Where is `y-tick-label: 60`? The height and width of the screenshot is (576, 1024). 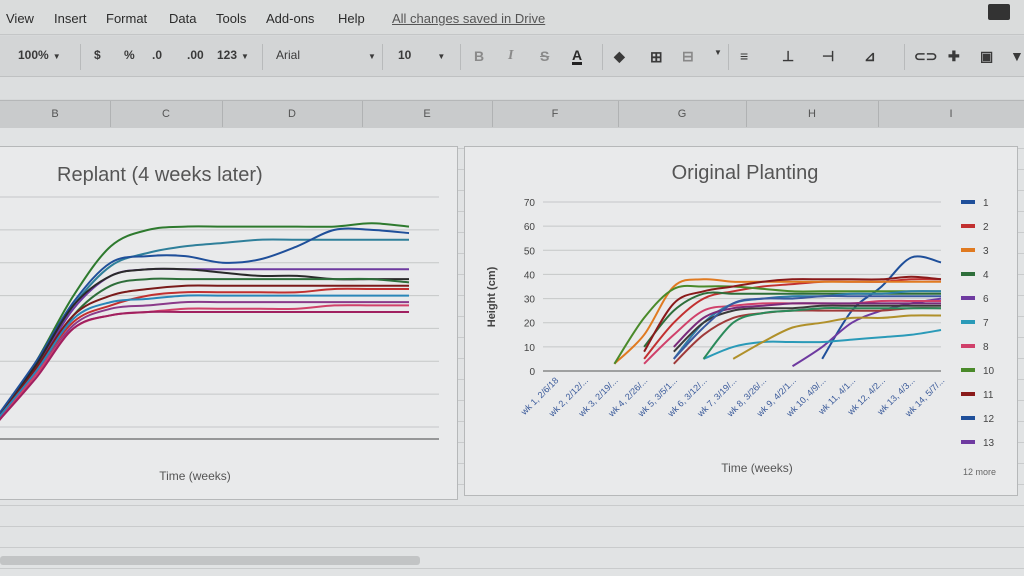
y-tick-label: 60 is located at coordinates (530, 227).